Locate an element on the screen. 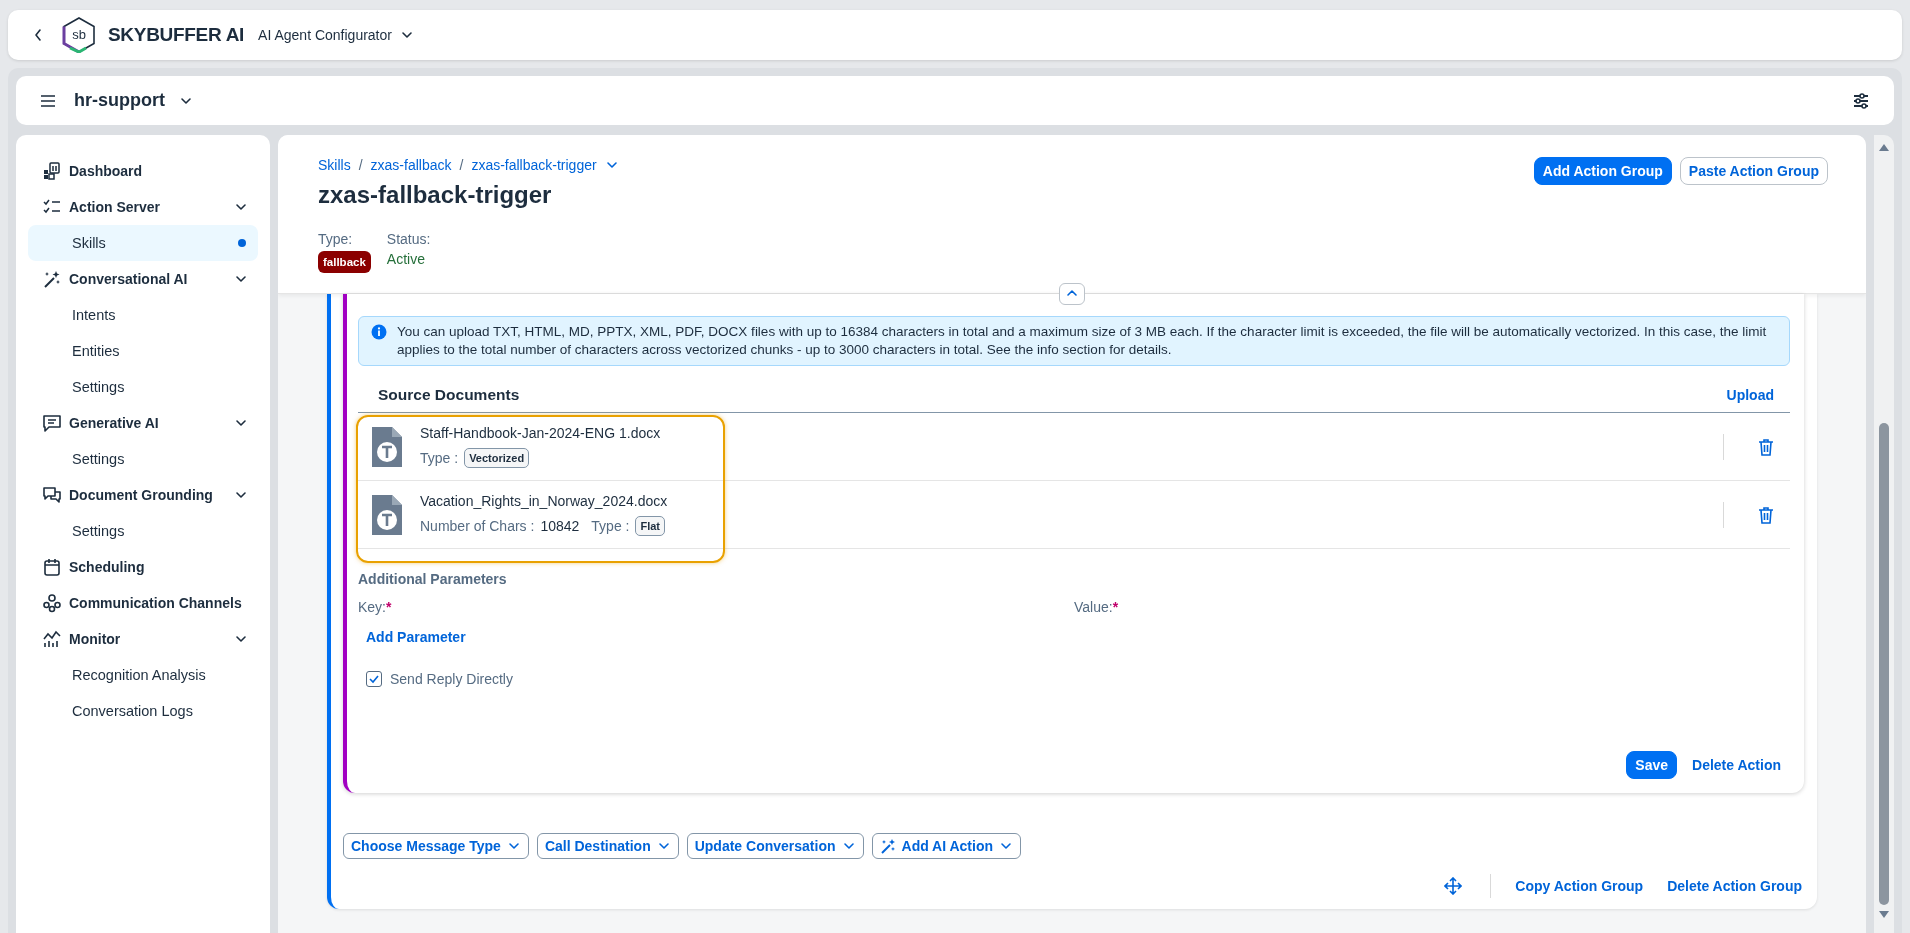 This screenshot has width=1910, height=933. nav-item: Communication Channels is located at coordinates (143, 603).